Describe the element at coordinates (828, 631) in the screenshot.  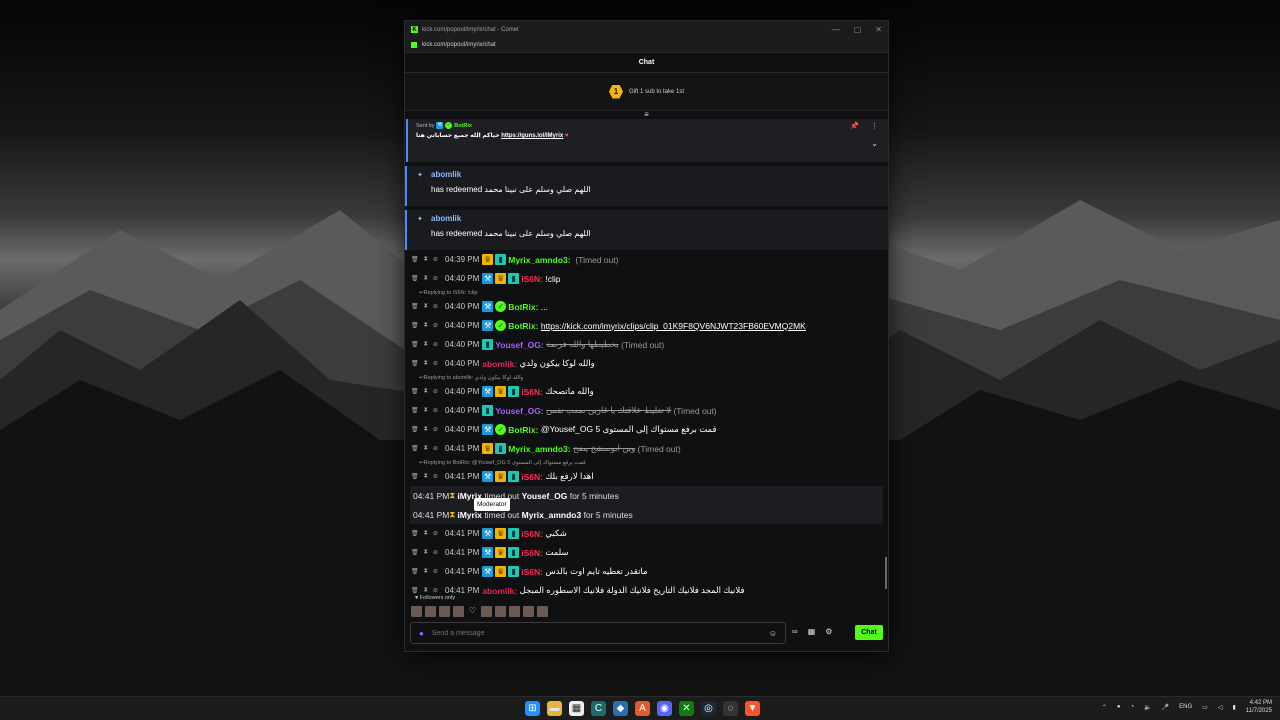
I see `settings-icon: ⚙` at that location.